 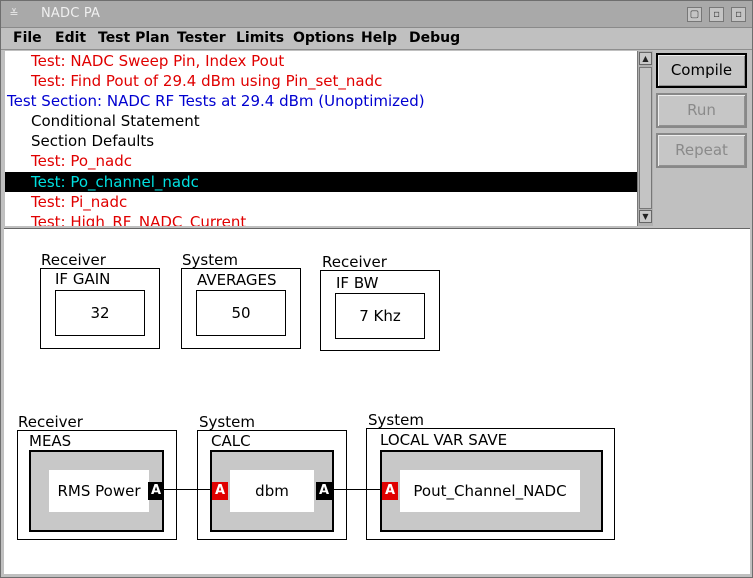 I want to click on list-item-label: Test: Po_nadc, so click(x=82, y=161).